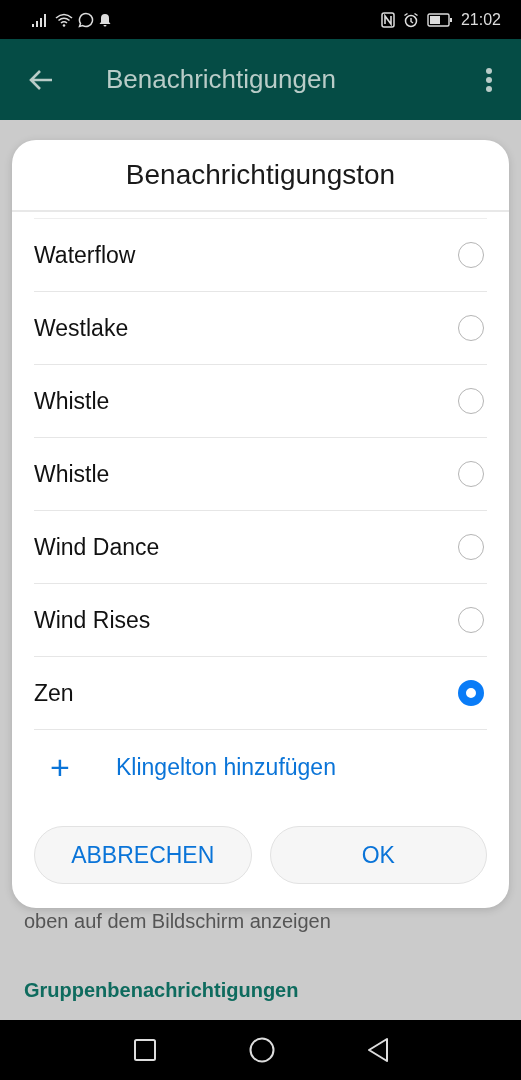  I want to click on wifi-icon, so click(64, 19).